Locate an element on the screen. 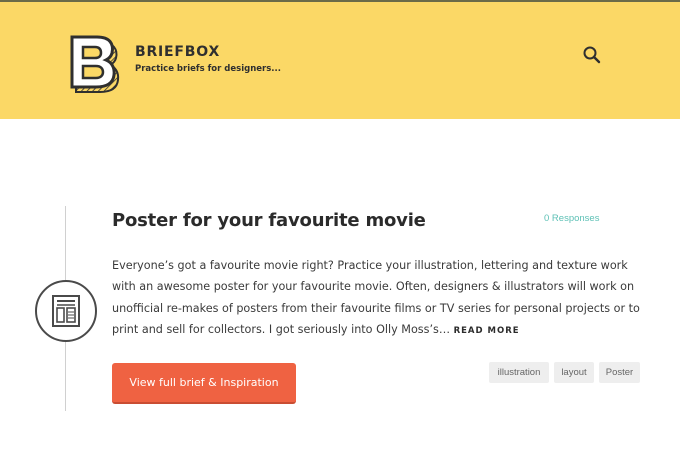 This screenshot has width=680, height=455. responses-link: 0 Responses is located at coordinates (571, 218).